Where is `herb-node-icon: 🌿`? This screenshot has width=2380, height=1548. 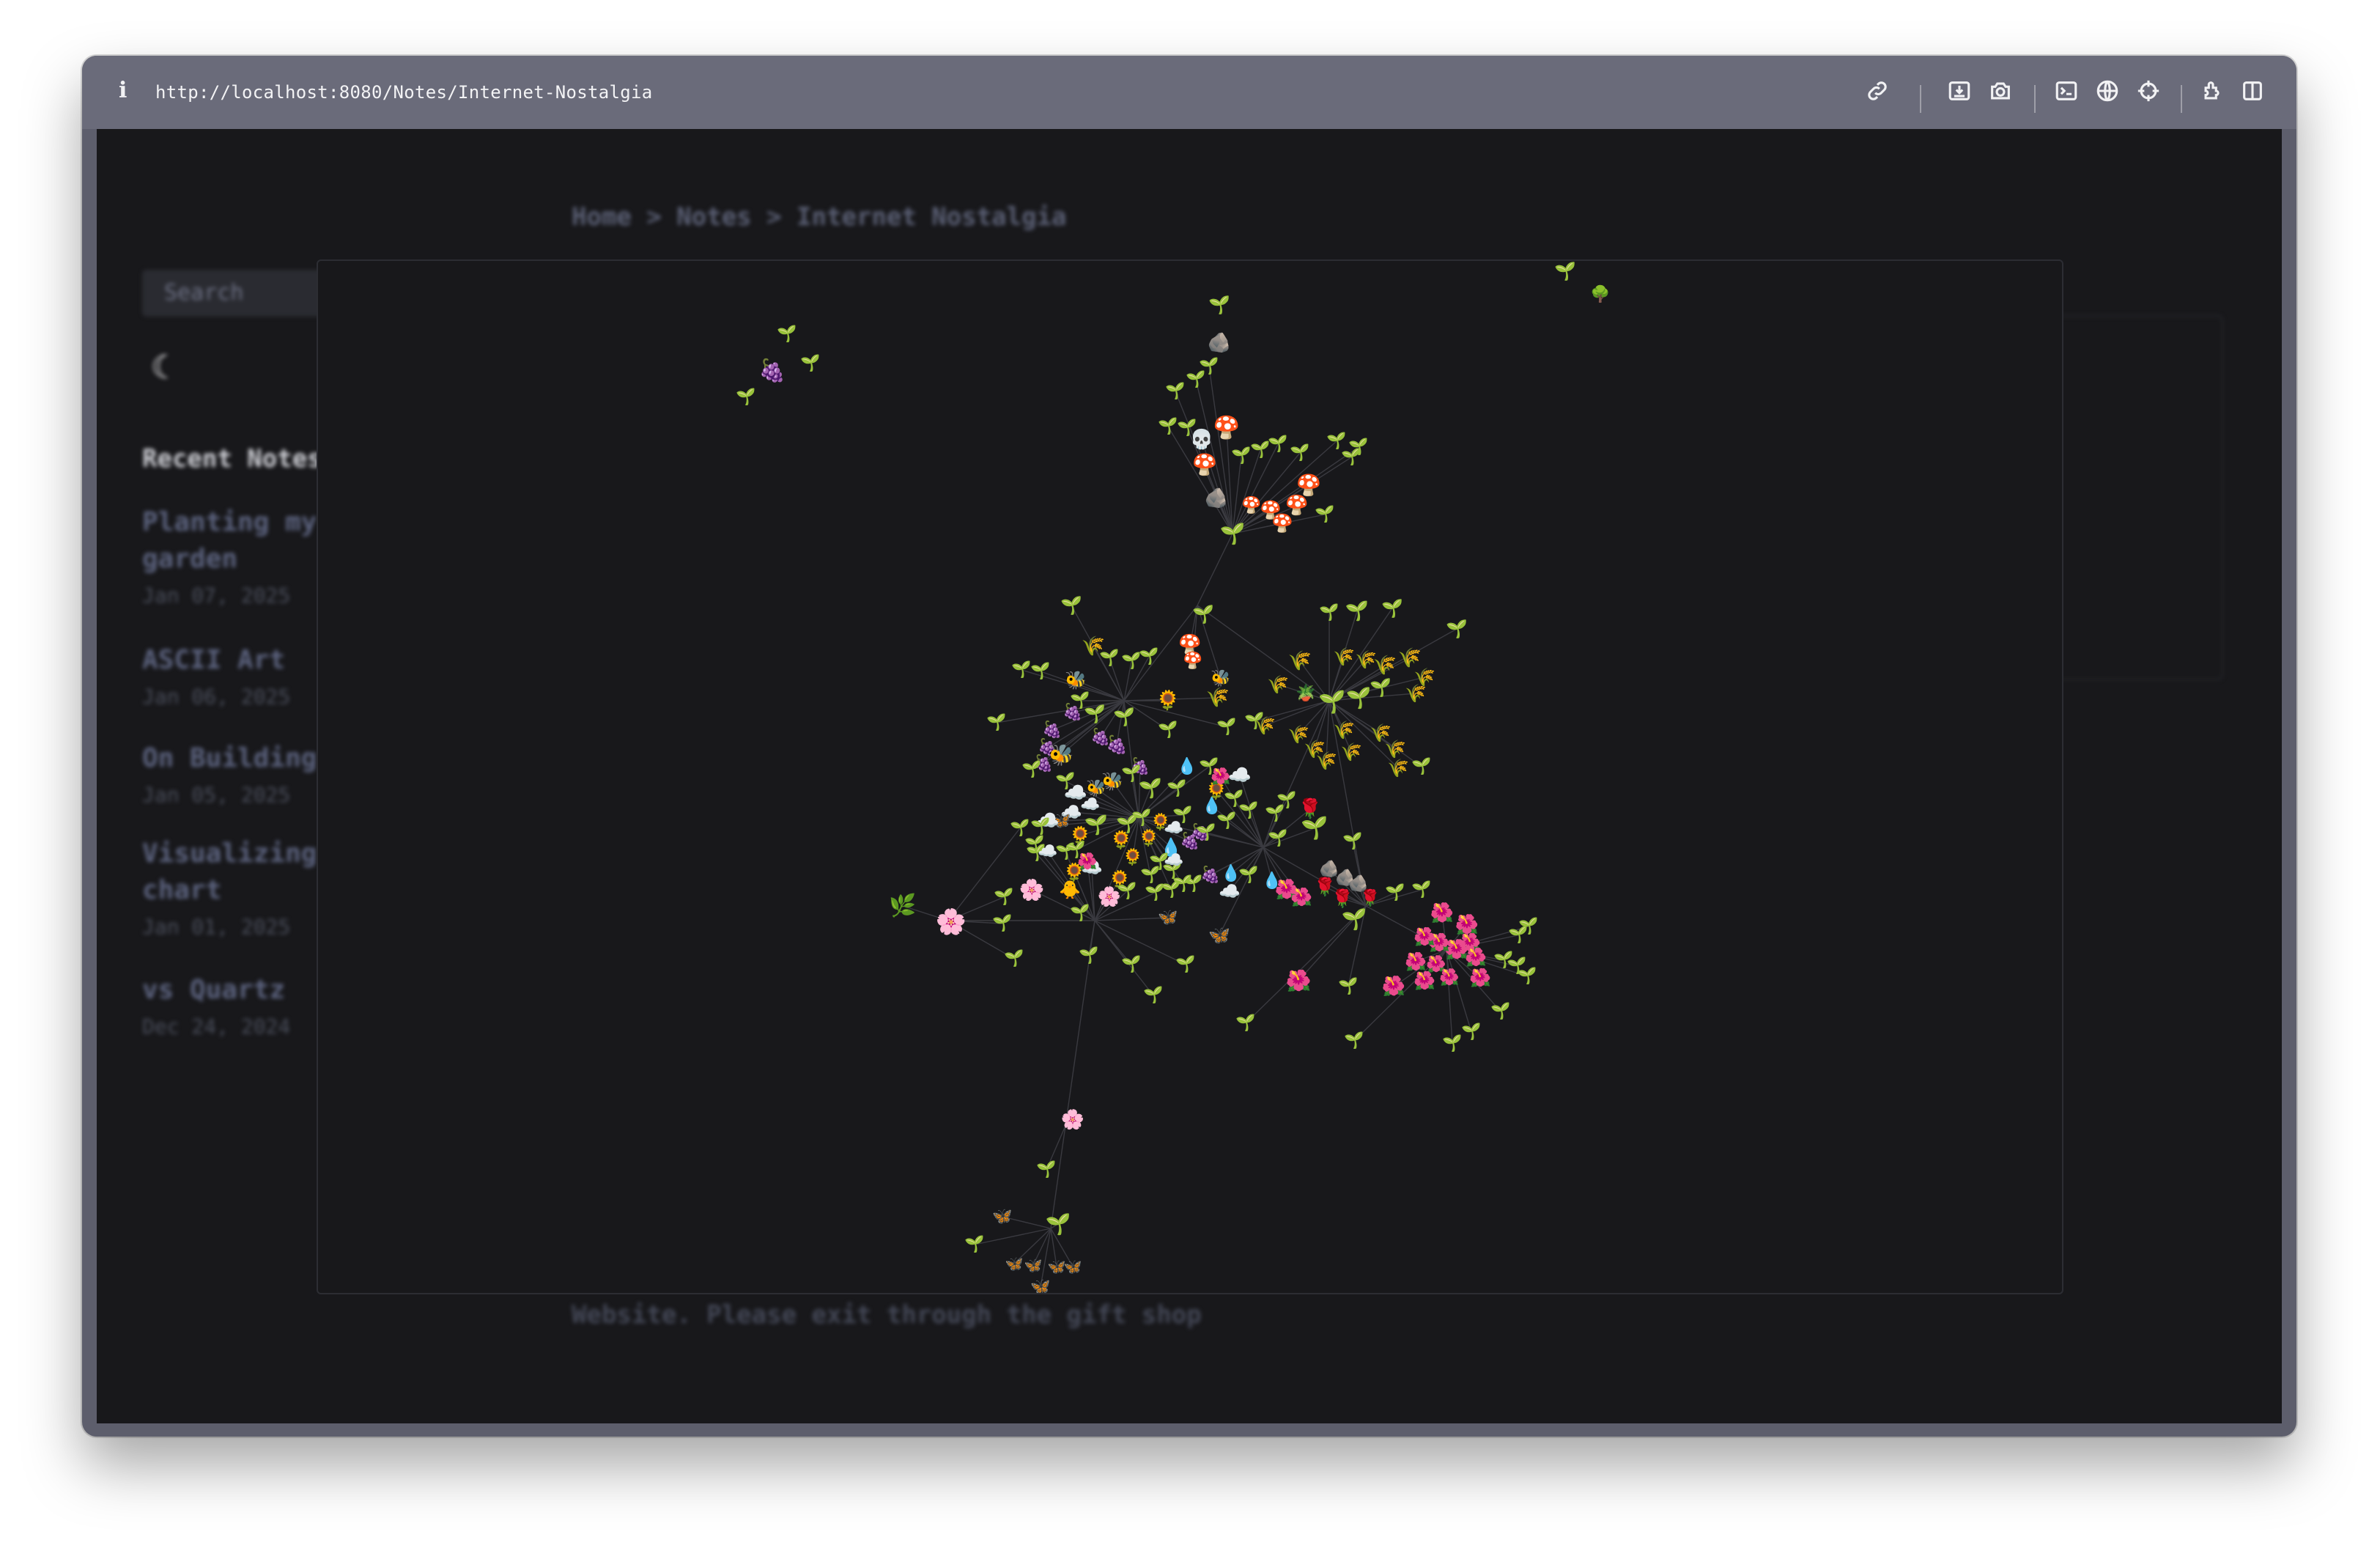
herb-node-icon: 🌿 is located at coordinates (902, 906).